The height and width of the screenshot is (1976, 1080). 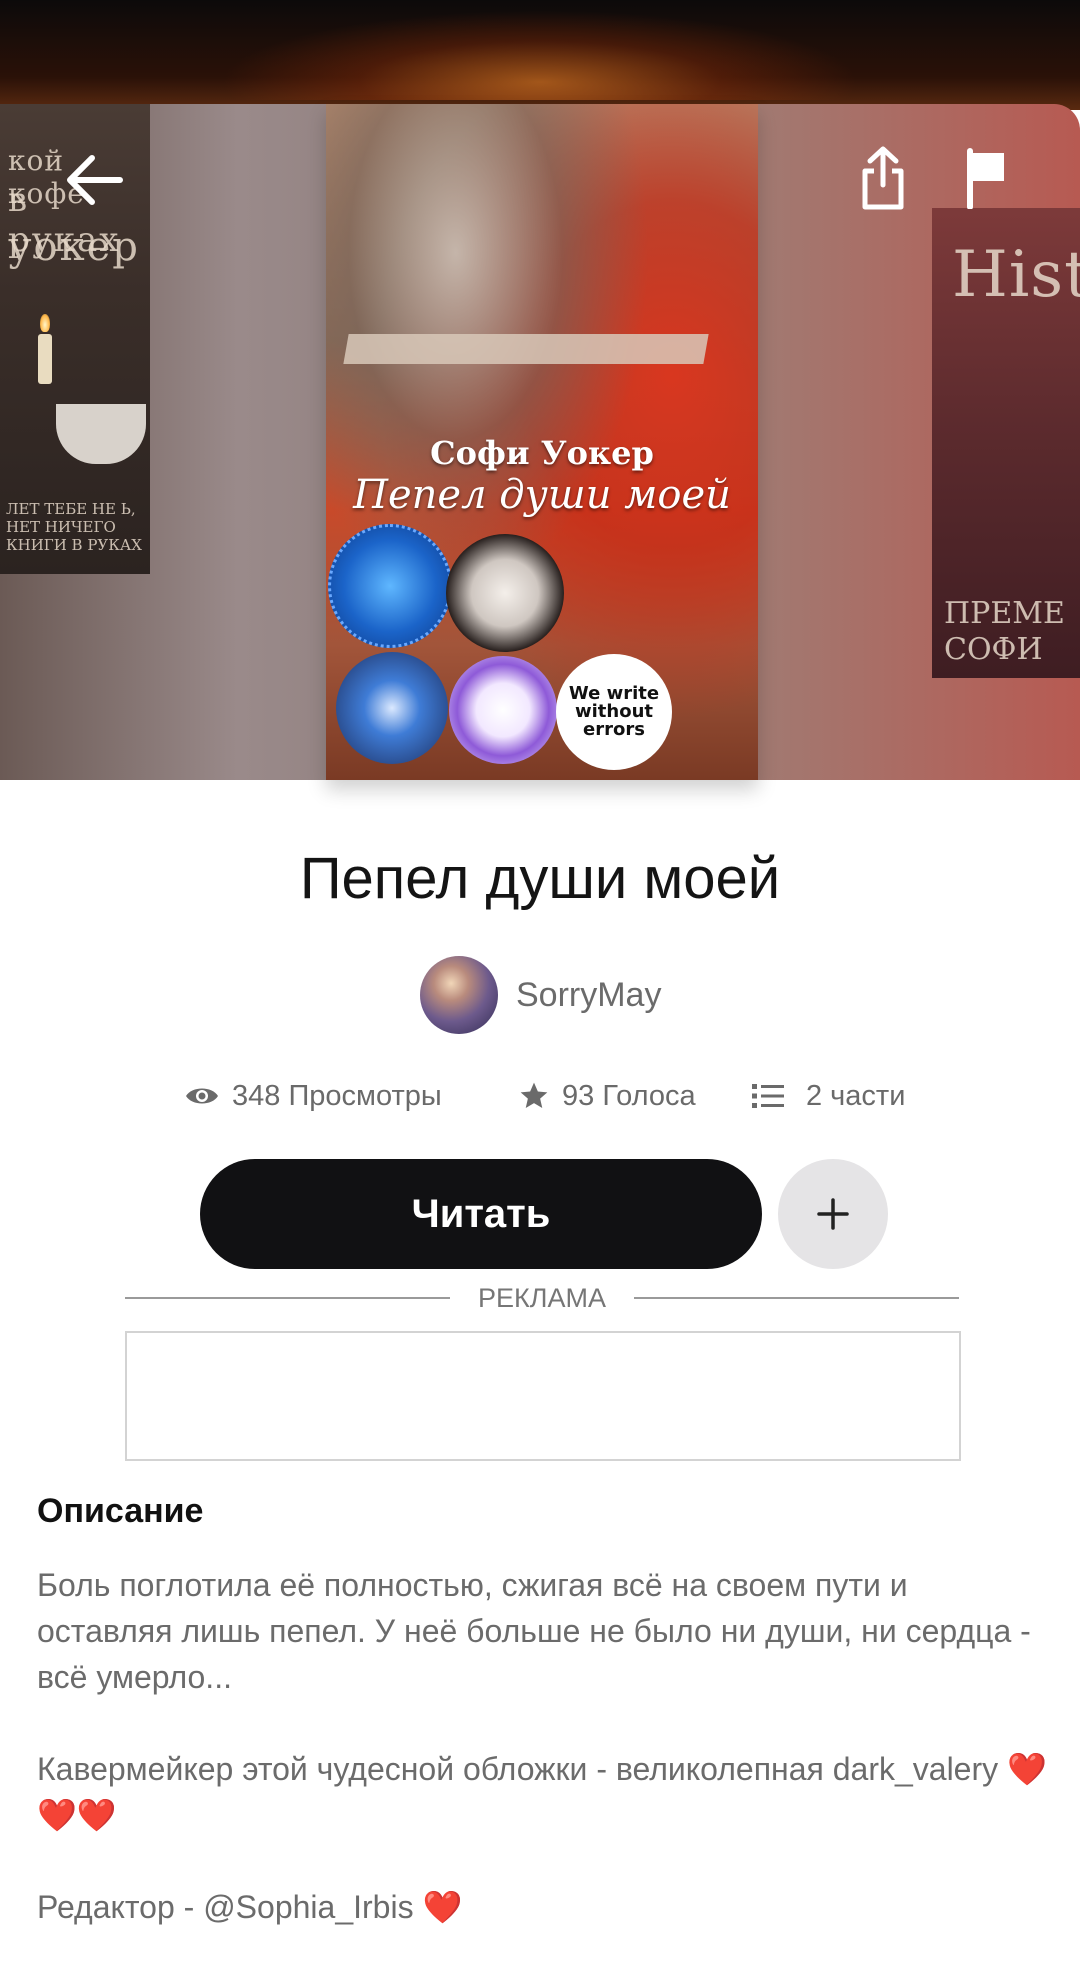 I want to click on votes-stat: 93 Голоса, so click(x=607, y=1096).